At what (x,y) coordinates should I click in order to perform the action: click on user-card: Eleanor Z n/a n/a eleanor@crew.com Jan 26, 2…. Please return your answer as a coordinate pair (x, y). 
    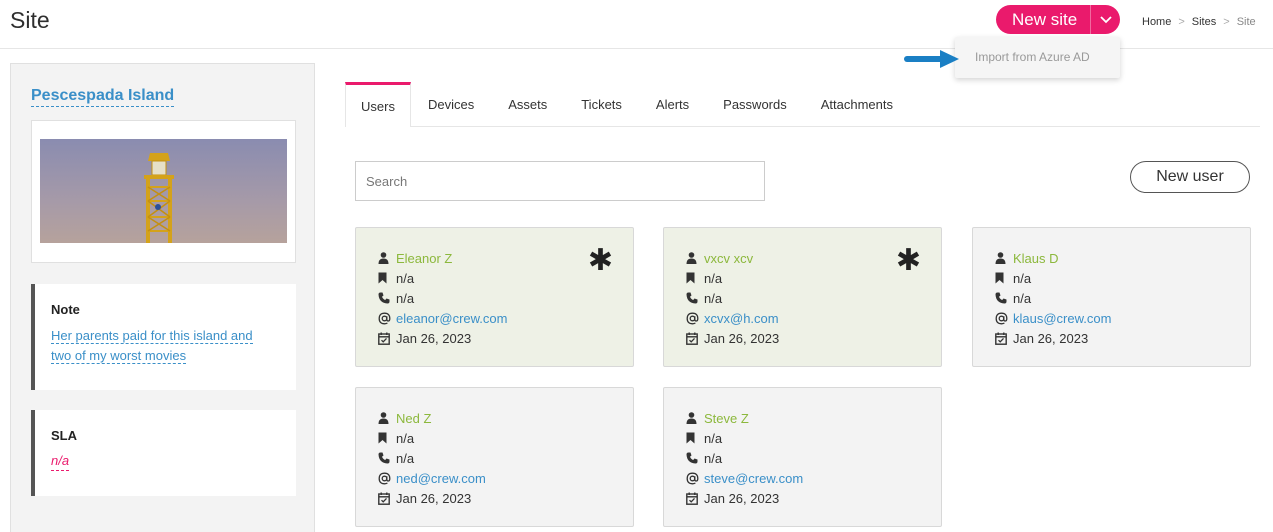
    Looking at the image, I should click on (494, 297).